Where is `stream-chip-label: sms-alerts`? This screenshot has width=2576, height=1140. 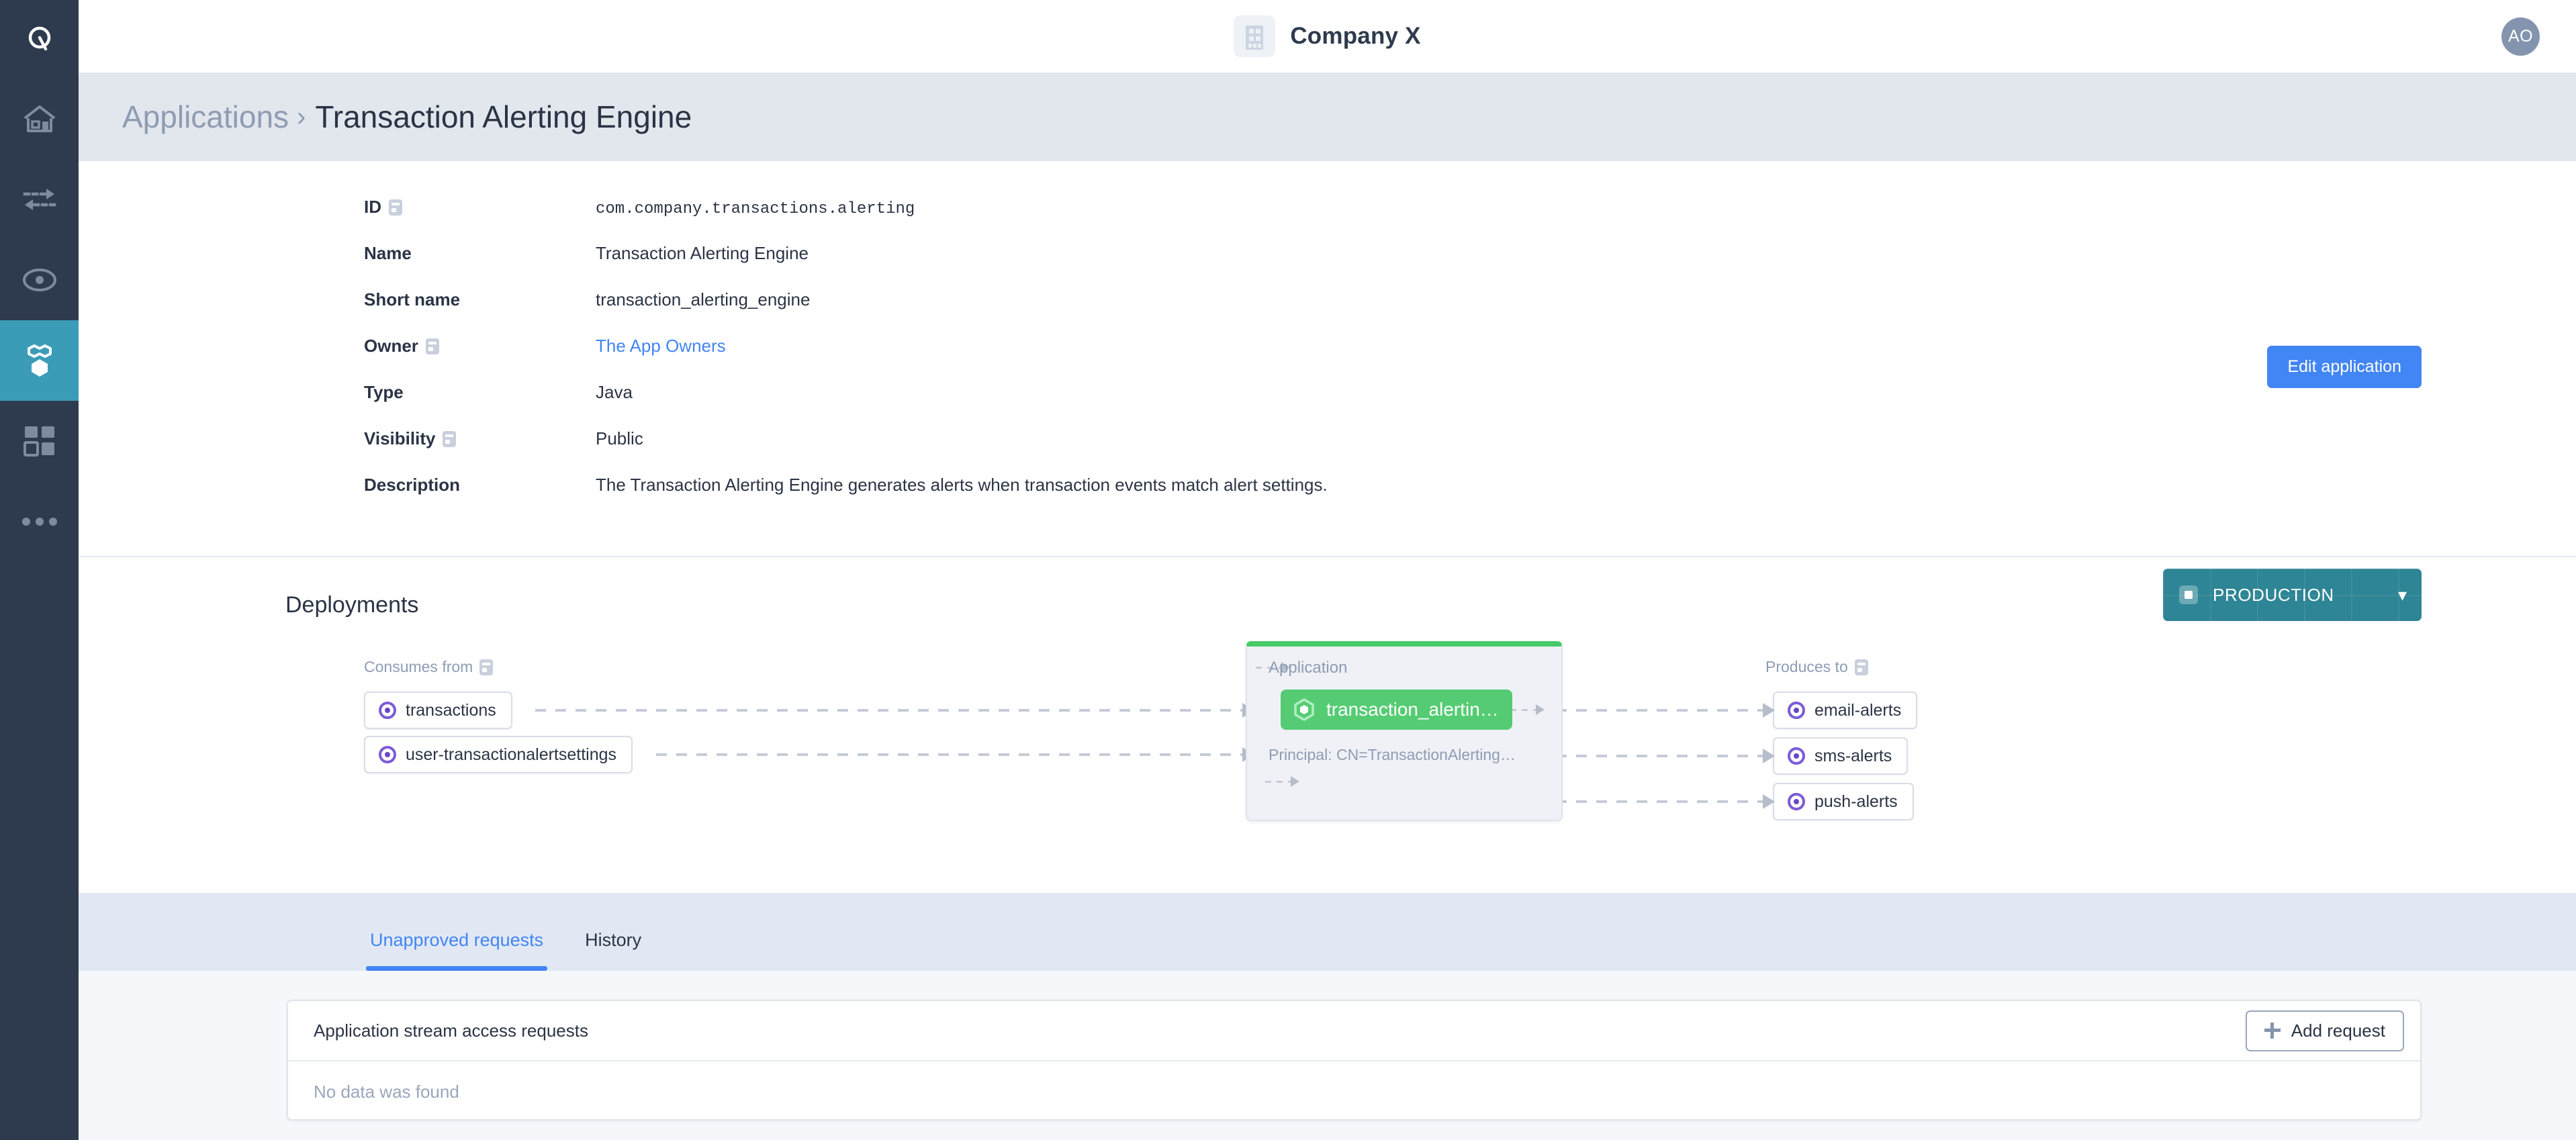
stream-chip-label: sms-alerts is located at coordinates (1853, 755).